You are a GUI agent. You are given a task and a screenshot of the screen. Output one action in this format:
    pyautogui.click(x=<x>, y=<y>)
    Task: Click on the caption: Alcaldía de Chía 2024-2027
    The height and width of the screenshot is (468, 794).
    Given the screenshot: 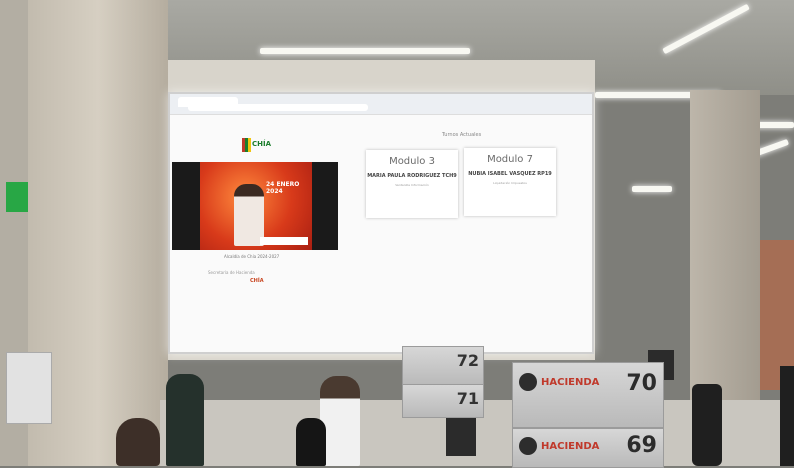 What is the action you would take?
    pyautogui.click(x=252, y=256)
    